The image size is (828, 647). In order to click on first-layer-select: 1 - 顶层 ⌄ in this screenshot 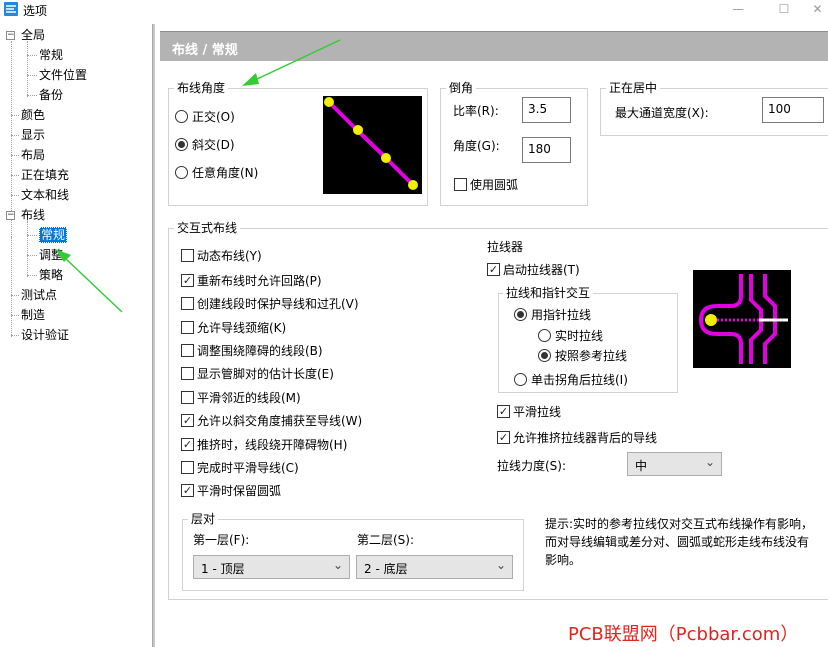, I will do `click(271, 567)`.